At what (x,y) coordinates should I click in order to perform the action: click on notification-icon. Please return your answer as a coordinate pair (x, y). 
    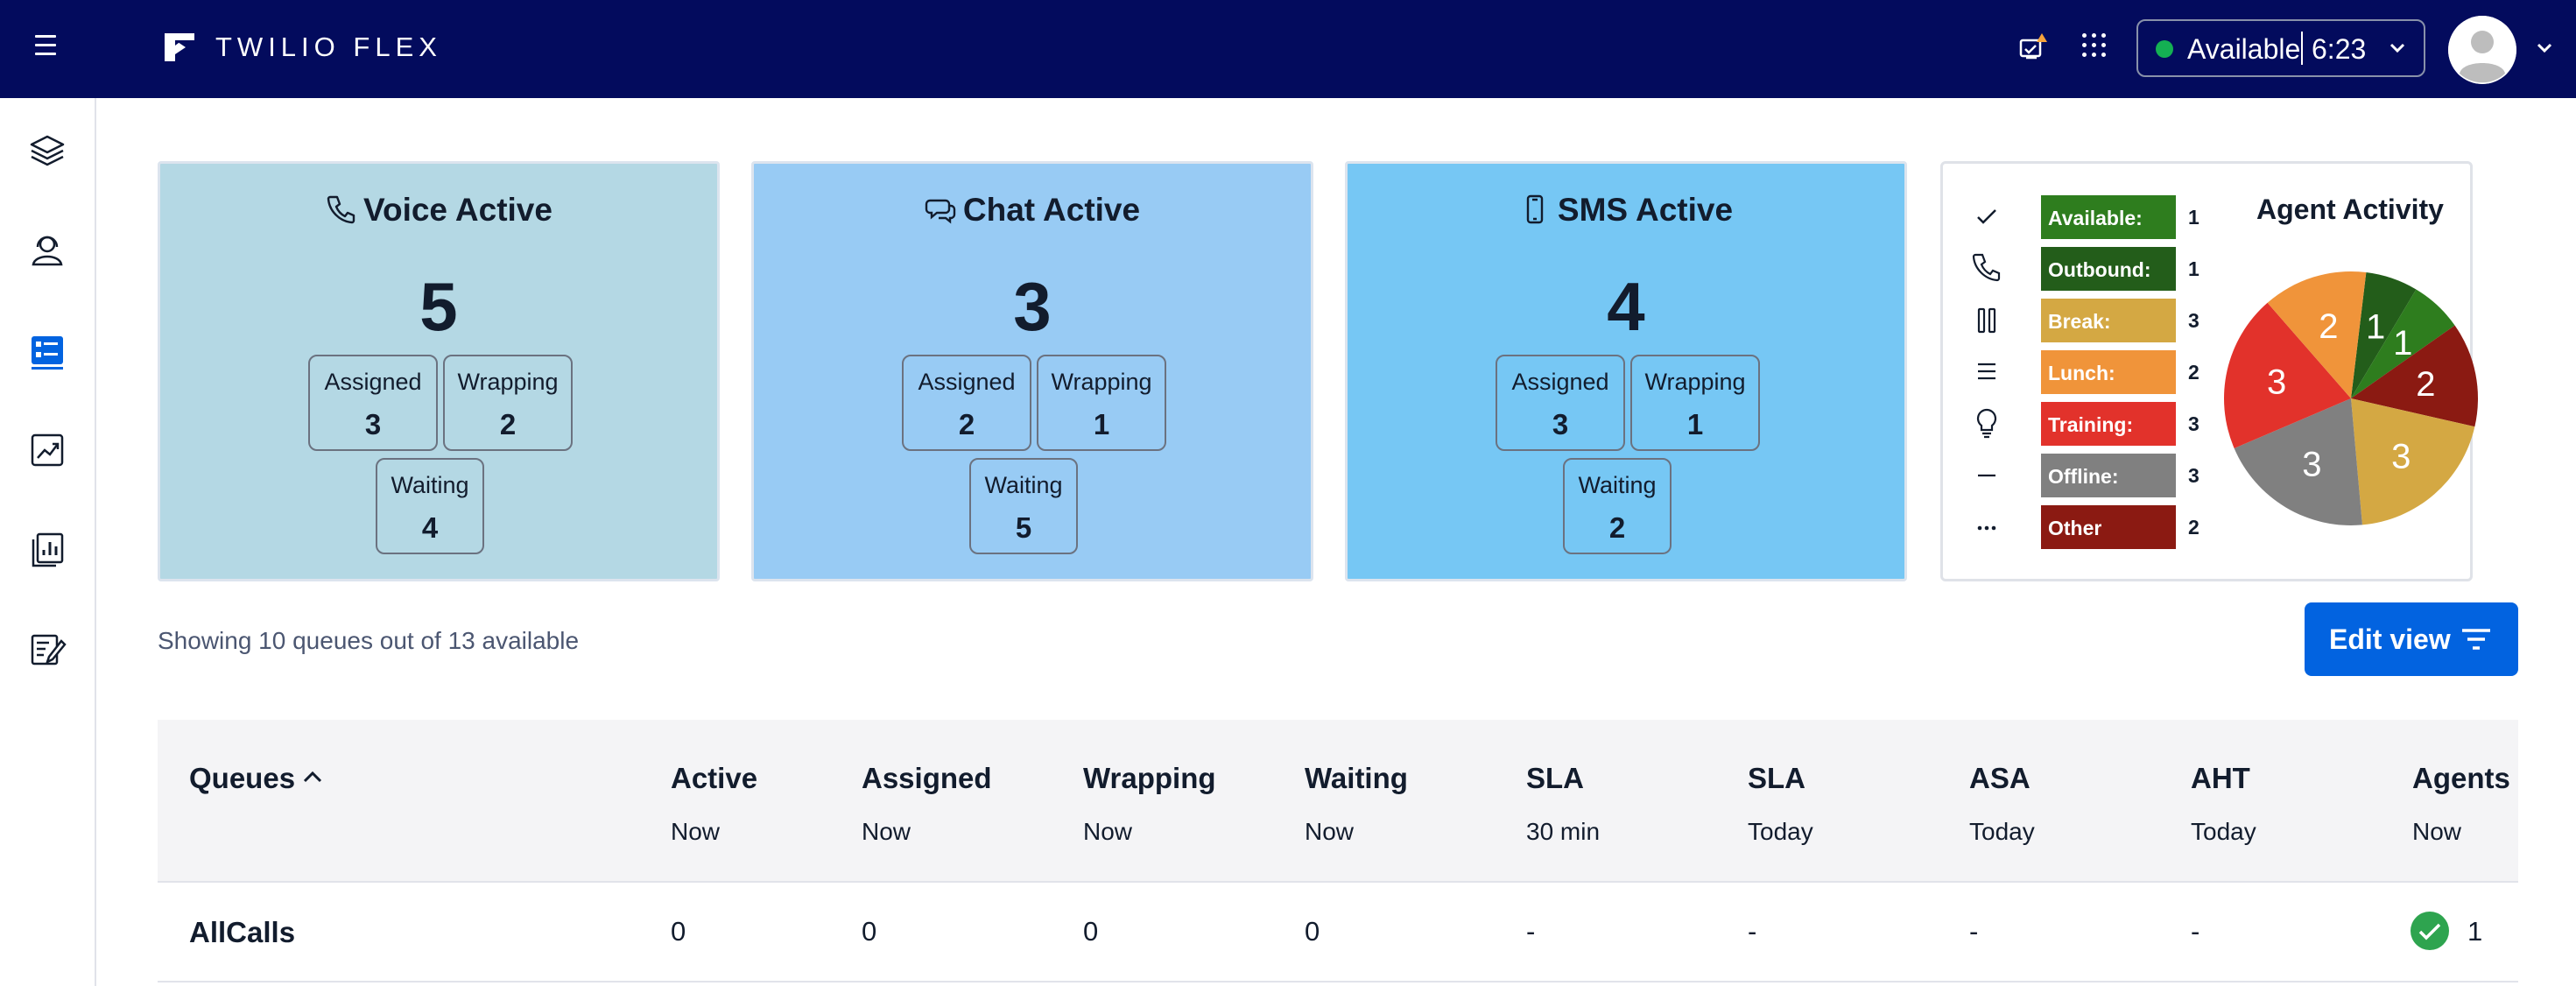
    Looking at the image, I should click on (2033, 48).